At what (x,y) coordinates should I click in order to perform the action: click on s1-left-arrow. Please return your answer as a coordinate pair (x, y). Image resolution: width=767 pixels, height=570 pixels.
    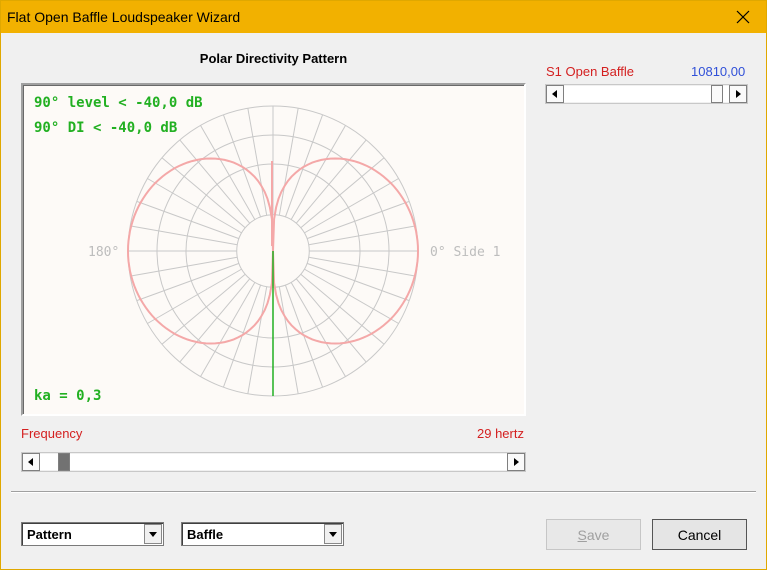
    Looking at the image, I should click on (555, 94).